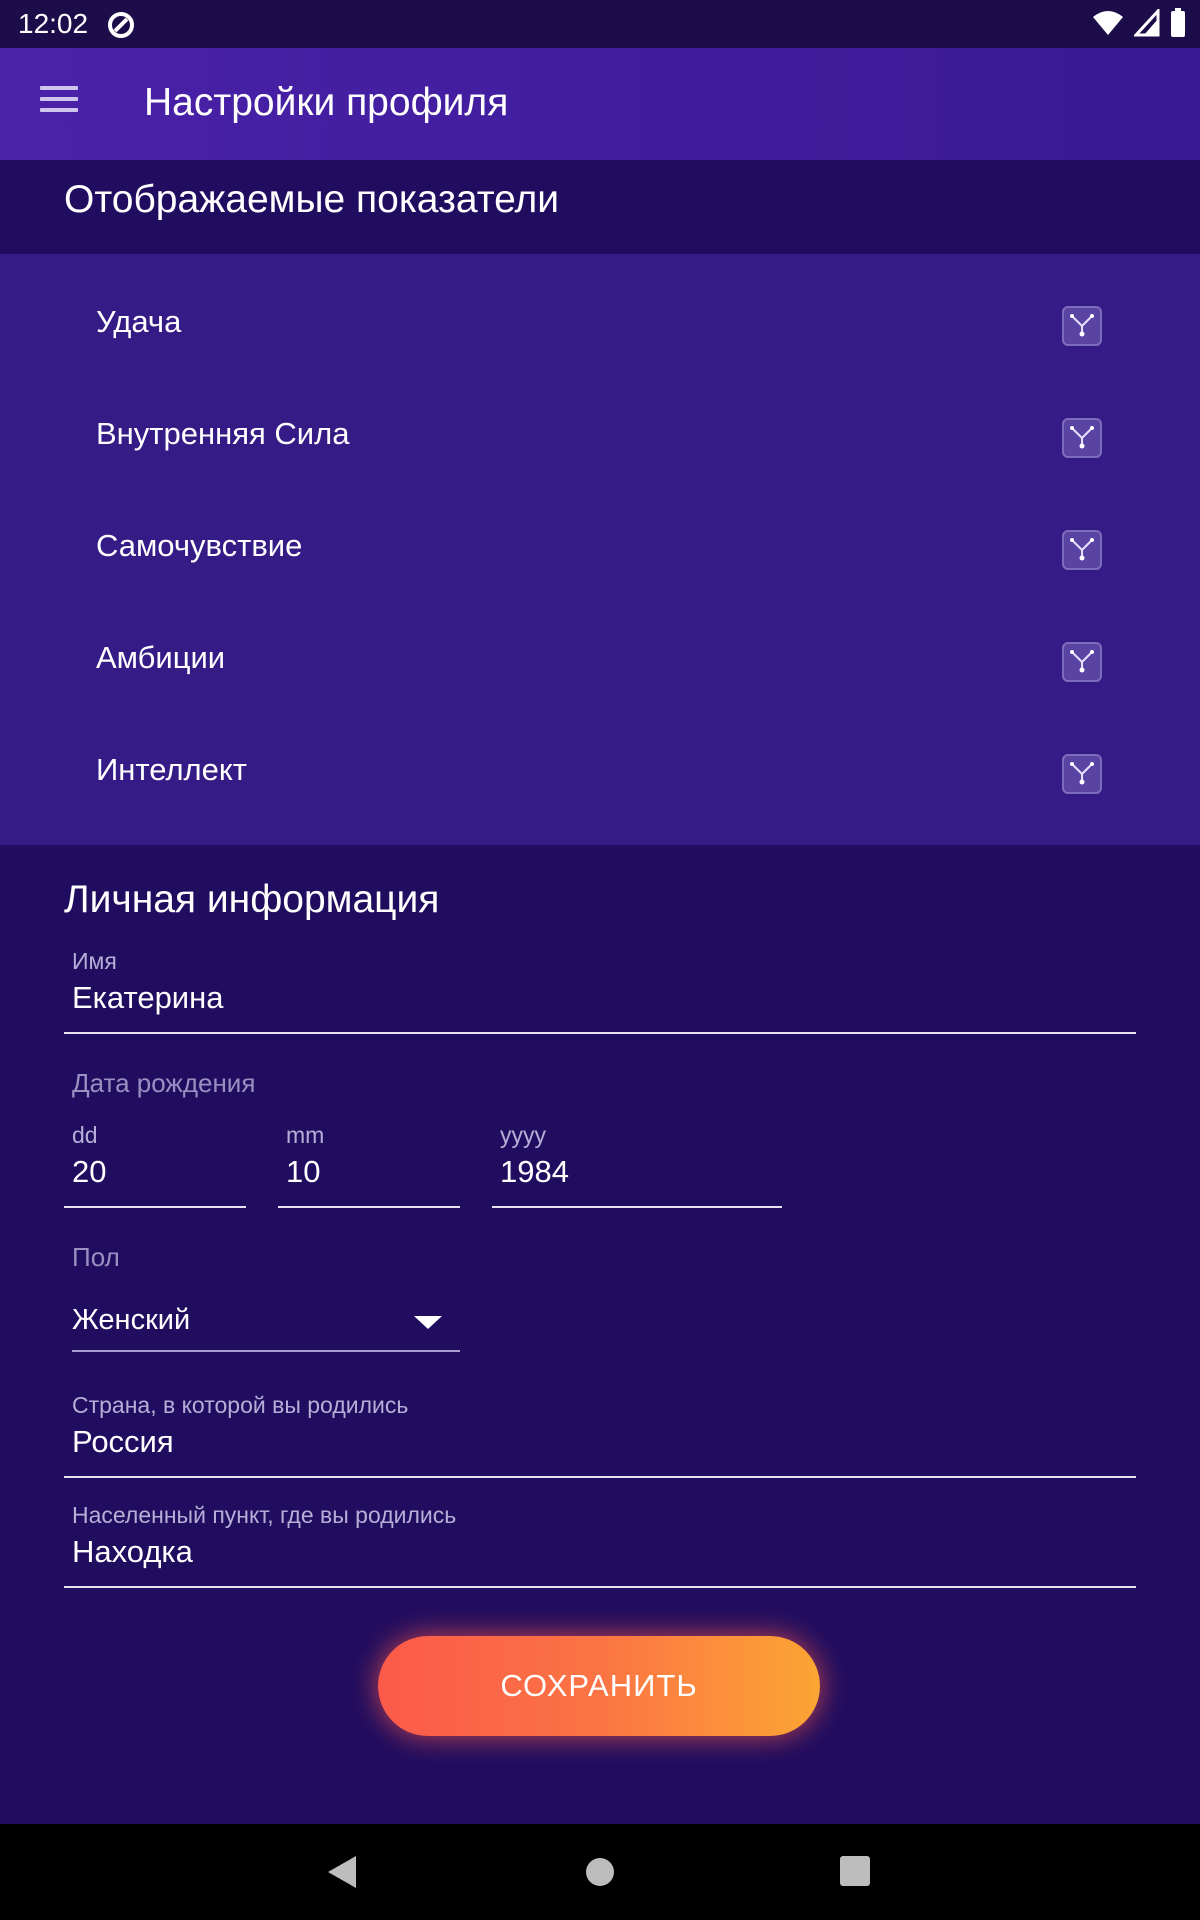  I want to click on year-hint: yyyy, so click(523, 1135).